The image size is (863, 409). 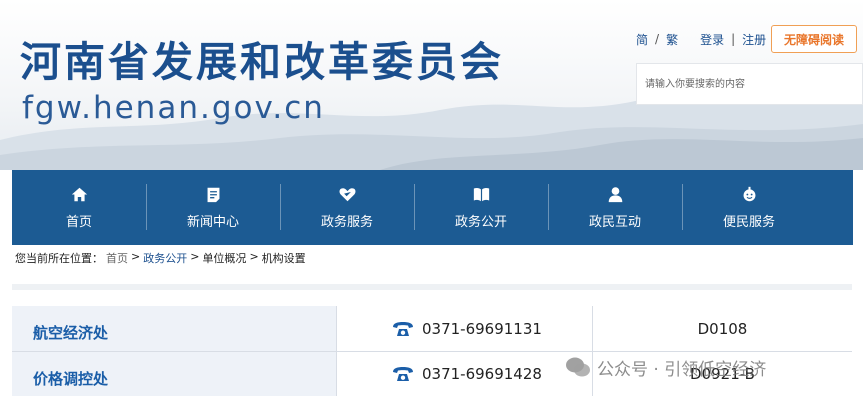 I want to click on wechat-watermark: 公众号 · 引领低空经济, so click(x=665, y=367).